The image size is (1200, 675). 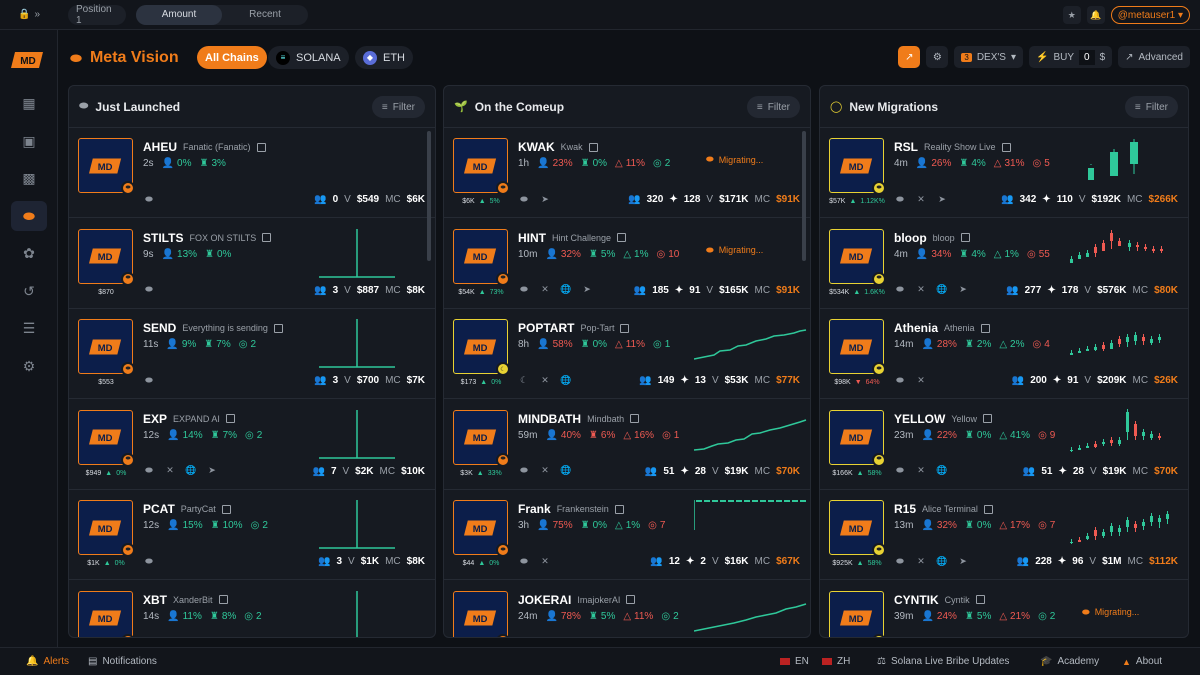 I want to click on layers-icon: ☰, so click(x=29, y=328).